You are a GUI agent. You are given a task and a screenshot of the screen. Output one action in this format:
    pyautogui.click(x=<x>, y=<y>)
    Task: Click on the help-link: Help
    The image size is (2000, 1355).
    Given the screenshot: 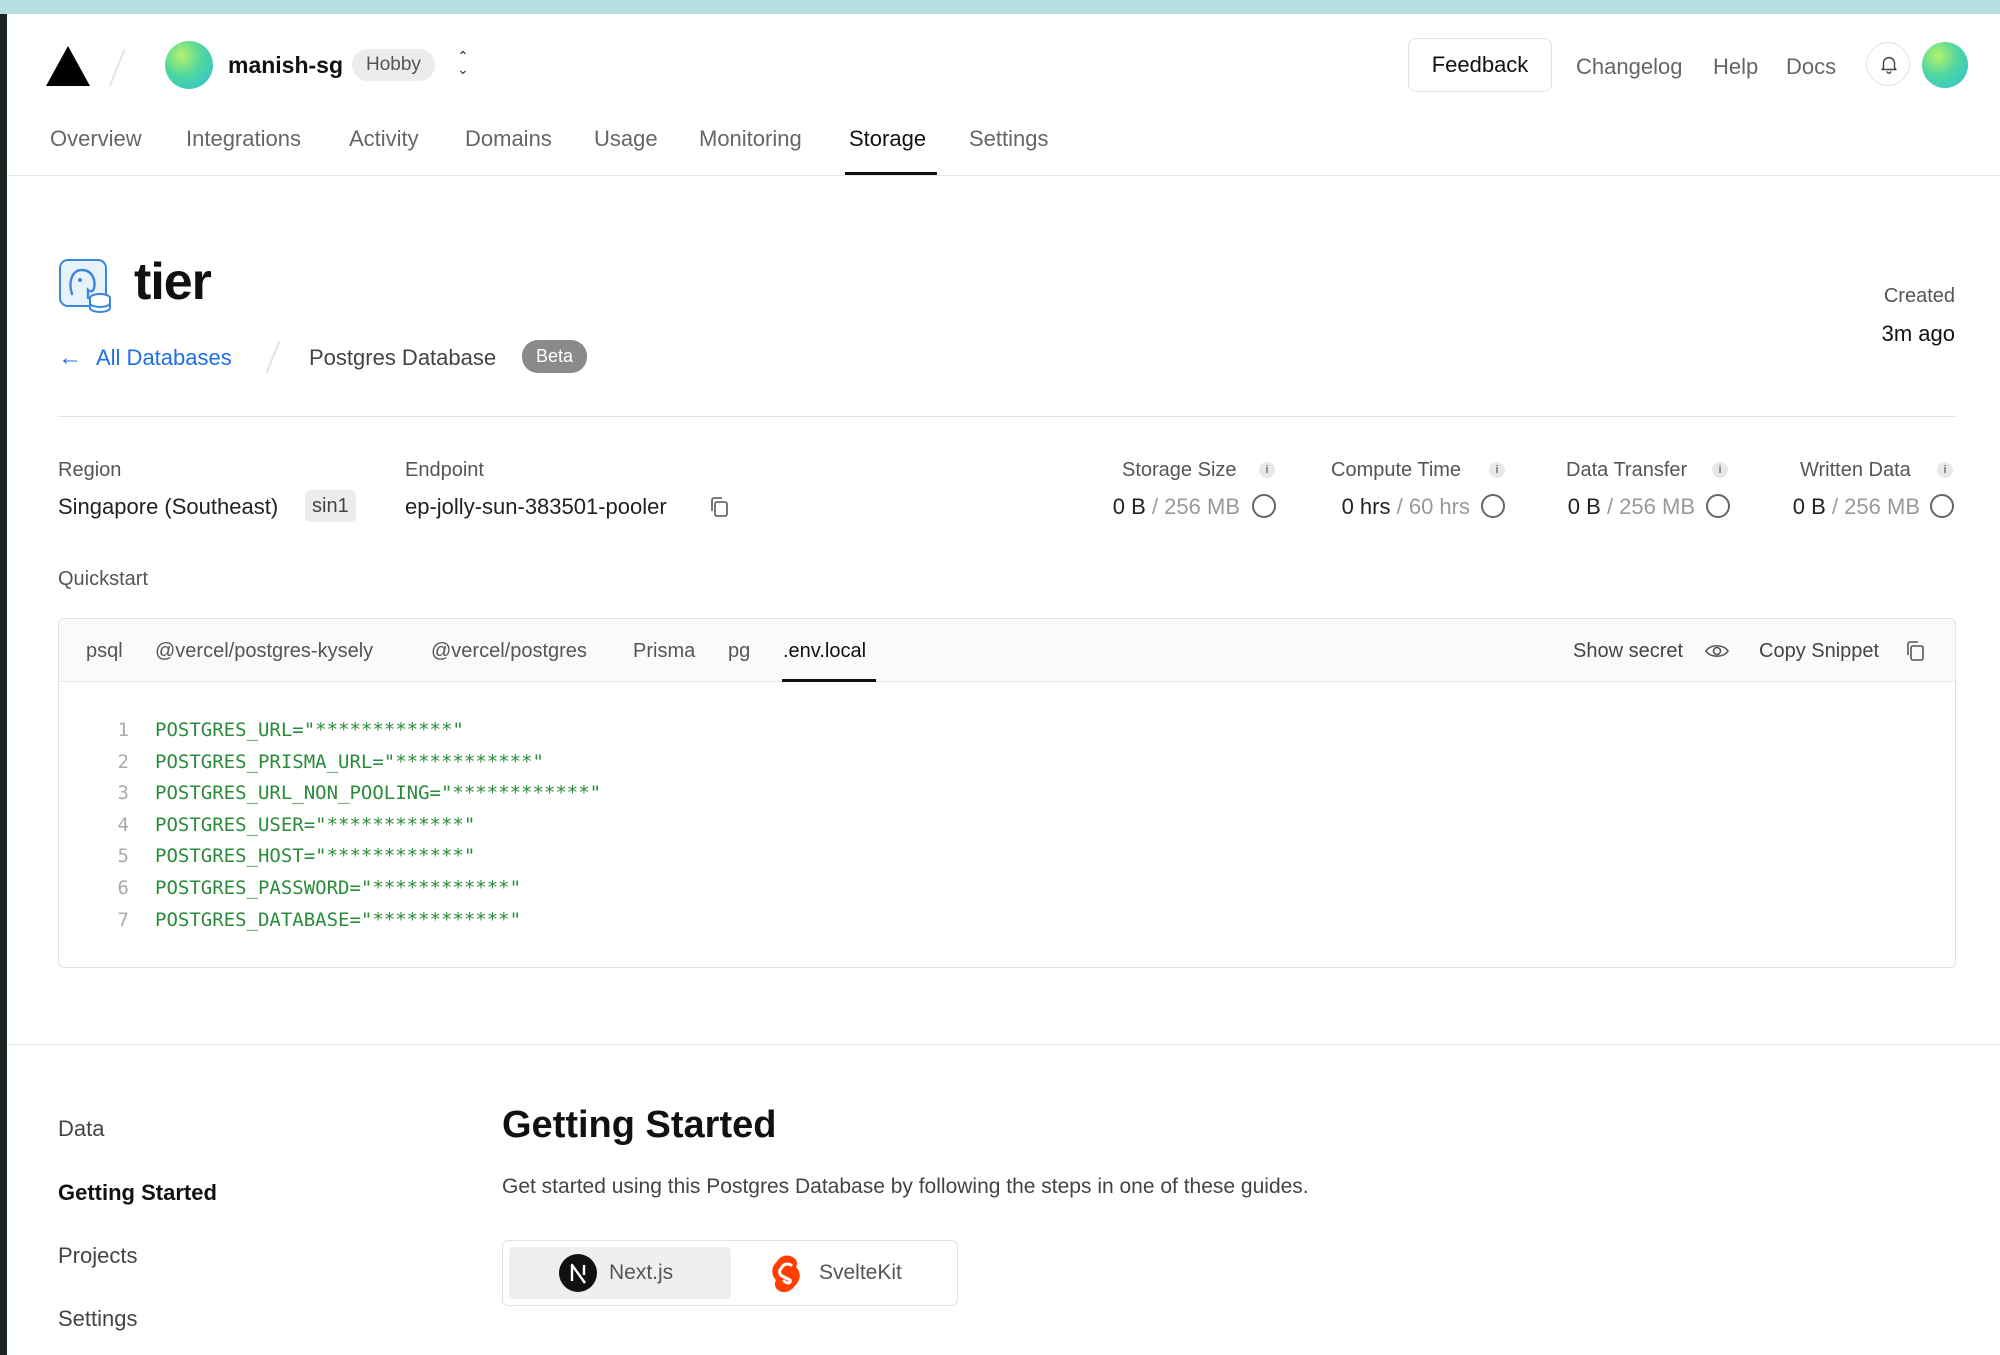 What is the action you would take?
    pyautogui.click(x=1735, y=67)
    